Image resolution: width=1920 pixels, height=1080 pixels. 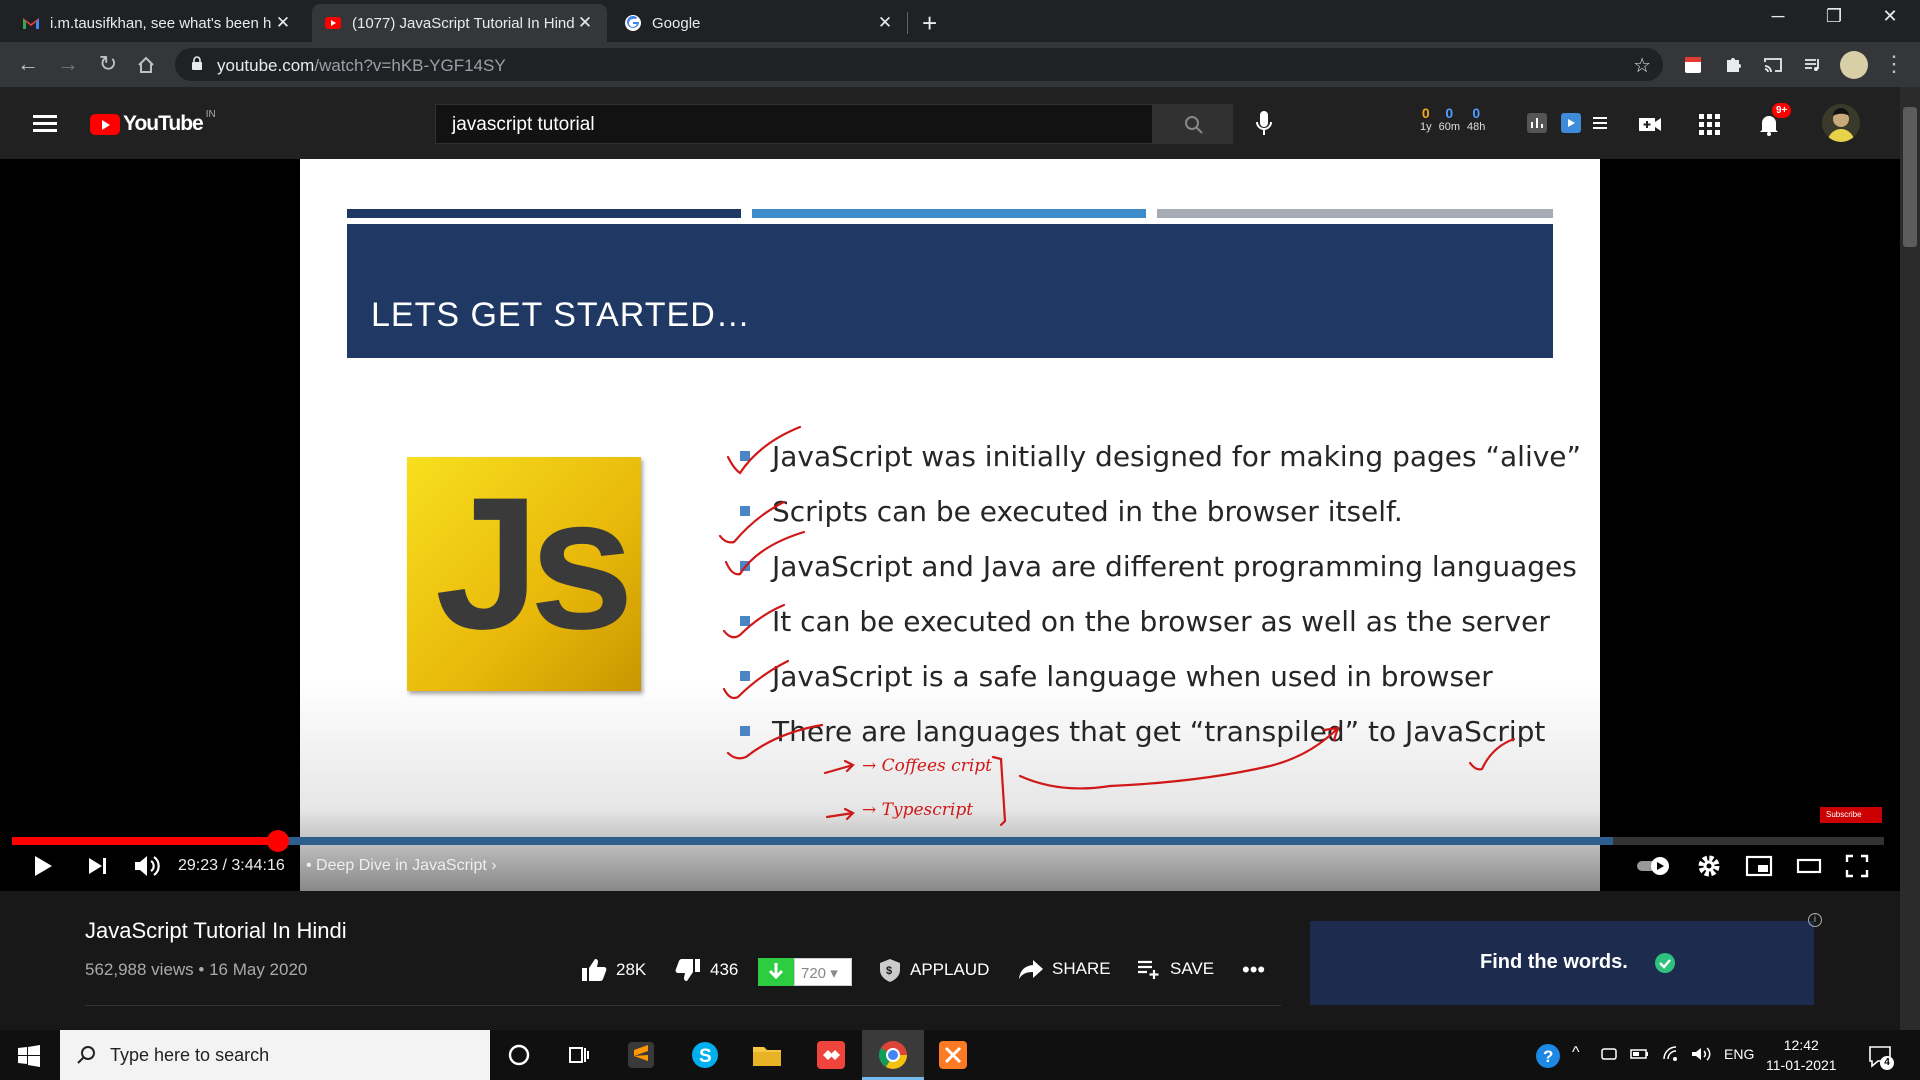 What do you see at coordinates (1894, 64) in the screenshot?
I see `browser-menu-icon: ⋮` at bounding box center [1894, 64].